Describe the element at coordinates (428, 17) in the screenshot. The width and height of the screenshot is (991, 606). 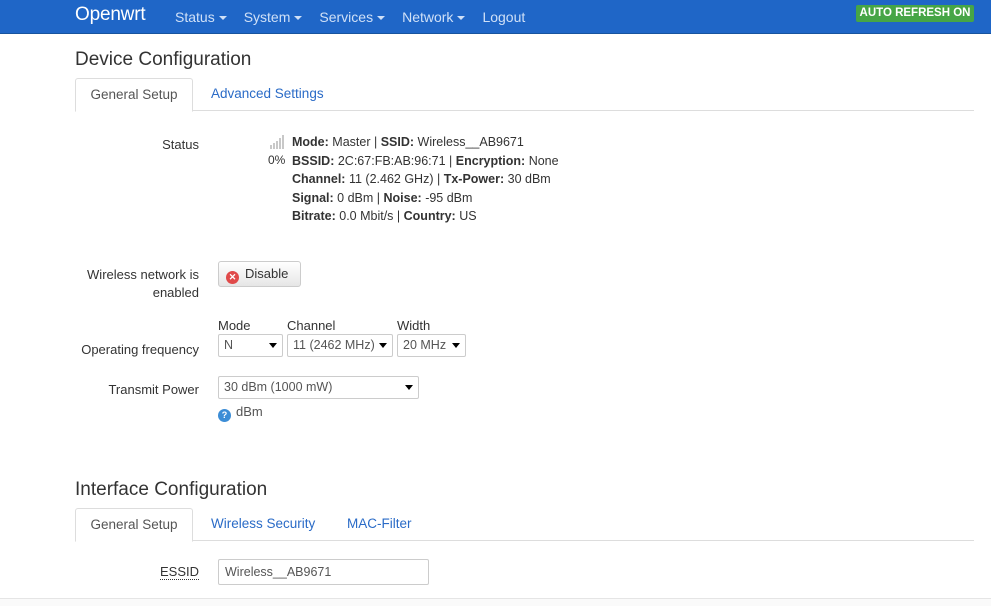
I see `menu-network-label: Network` at that location.